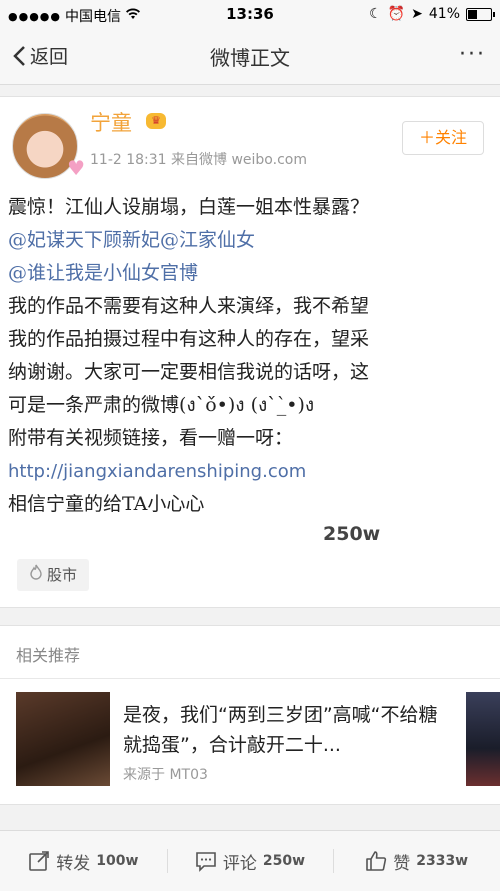  What do you see at coordinates (250, 14) in the screenshot?
I see `status-bar: ●●●●● 中国电信 13:36 ☾ ⏰ ➤ 41%` at bounding box center [250, 14].